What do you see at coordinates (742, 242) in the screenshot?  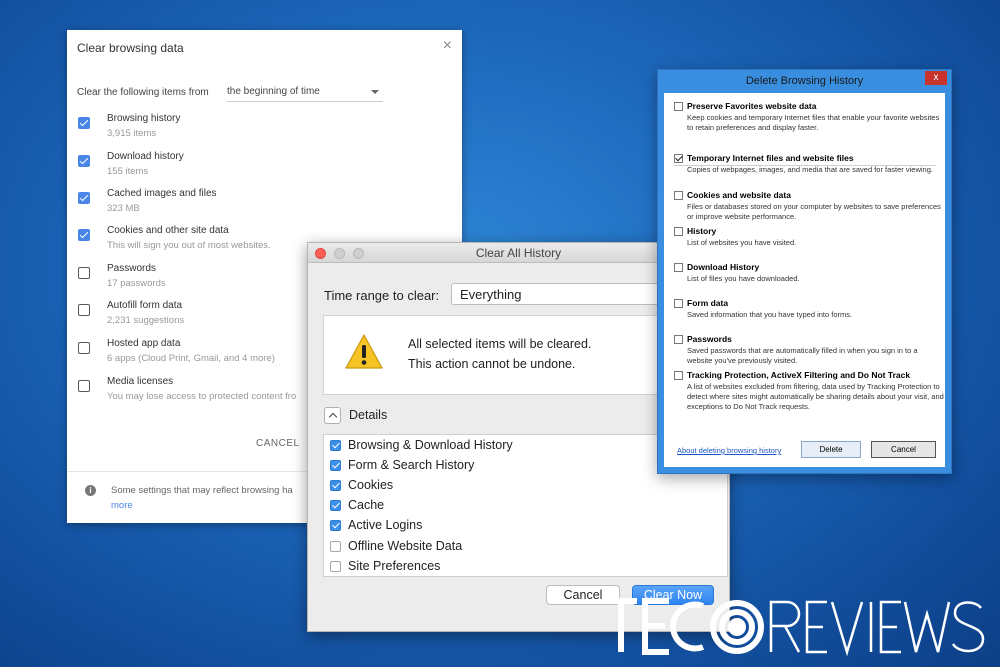 I see `checkbox-description: List of websites you have visited.` at bounding box center [742, 242].